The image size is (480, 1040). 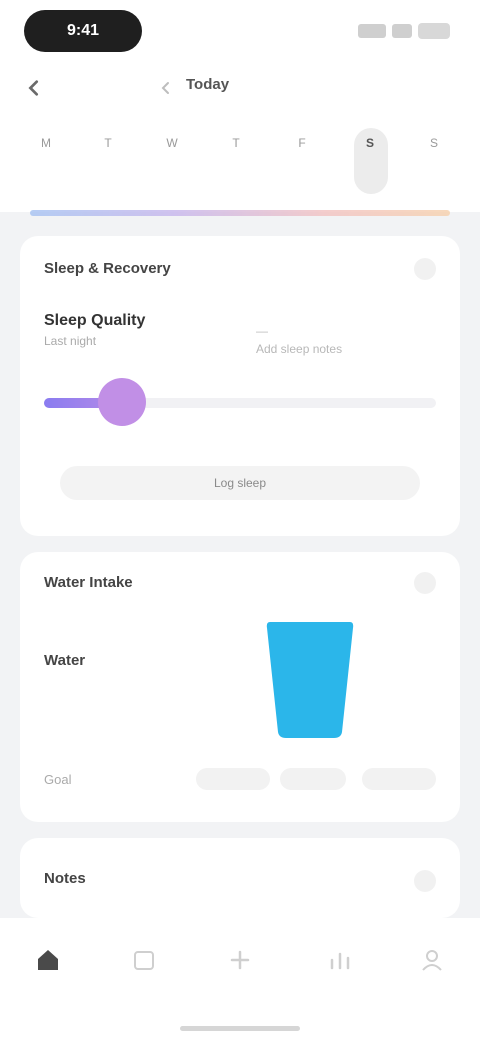 What do you see at coordinates (240, 976) in the screenshot?
I see `nav-add` at bounding box center [240, 976].